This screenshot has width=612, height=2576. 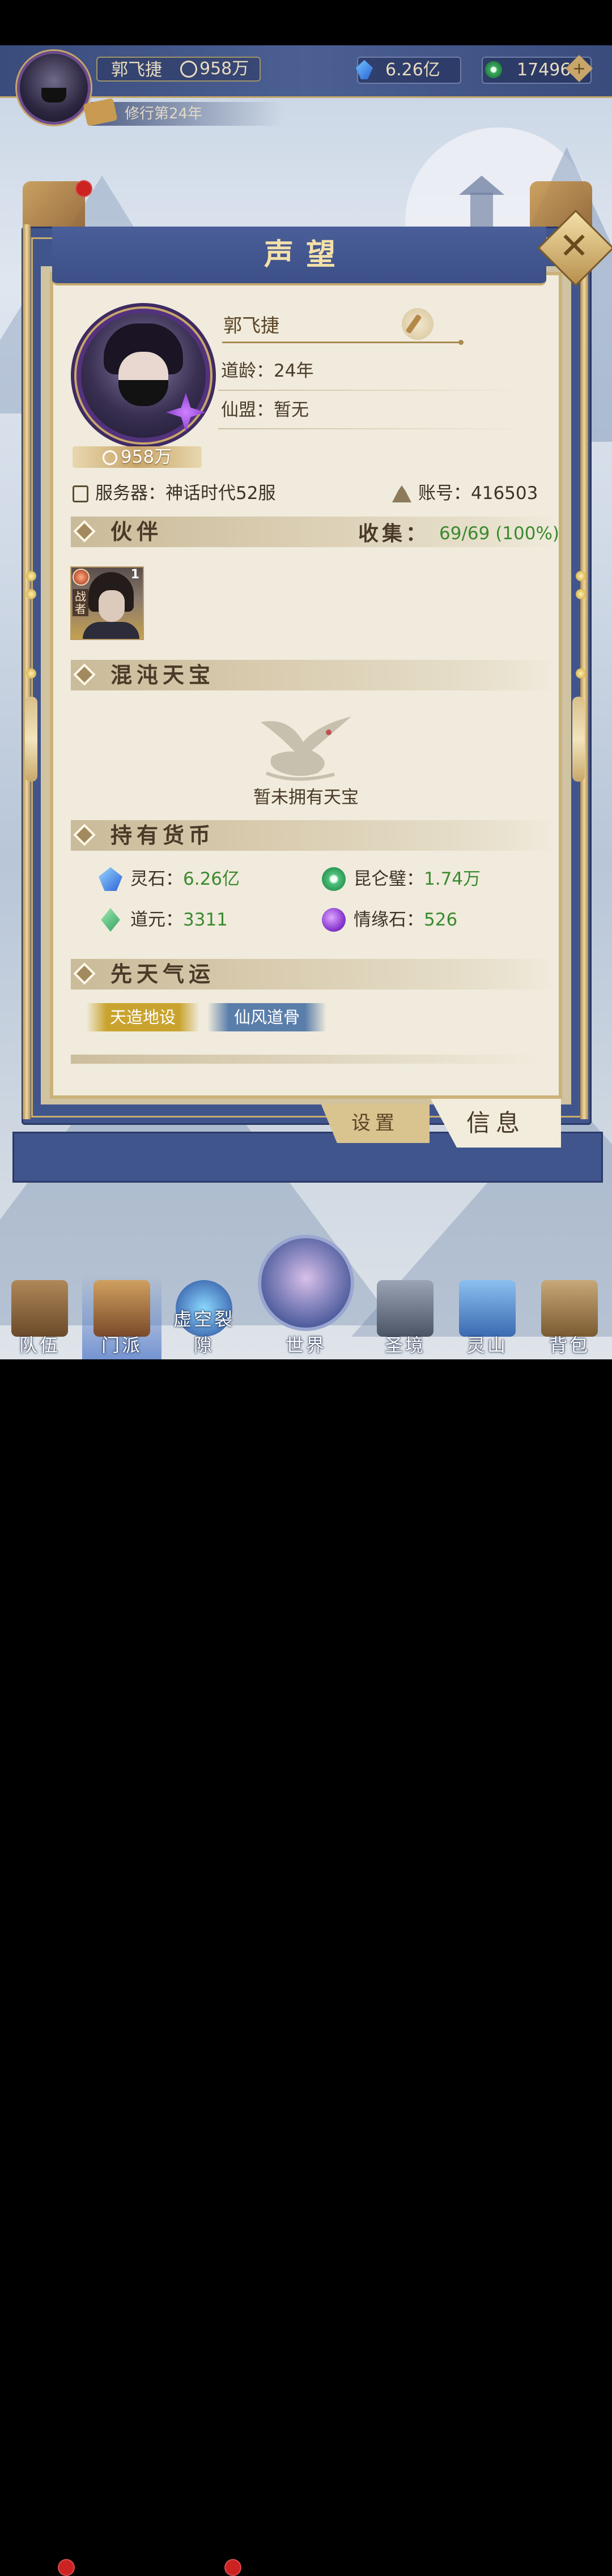 What do you see at coordinates (394, 533) in the screenshot?
I see `collect-label: 收集：` at bounding box center [394, 533].